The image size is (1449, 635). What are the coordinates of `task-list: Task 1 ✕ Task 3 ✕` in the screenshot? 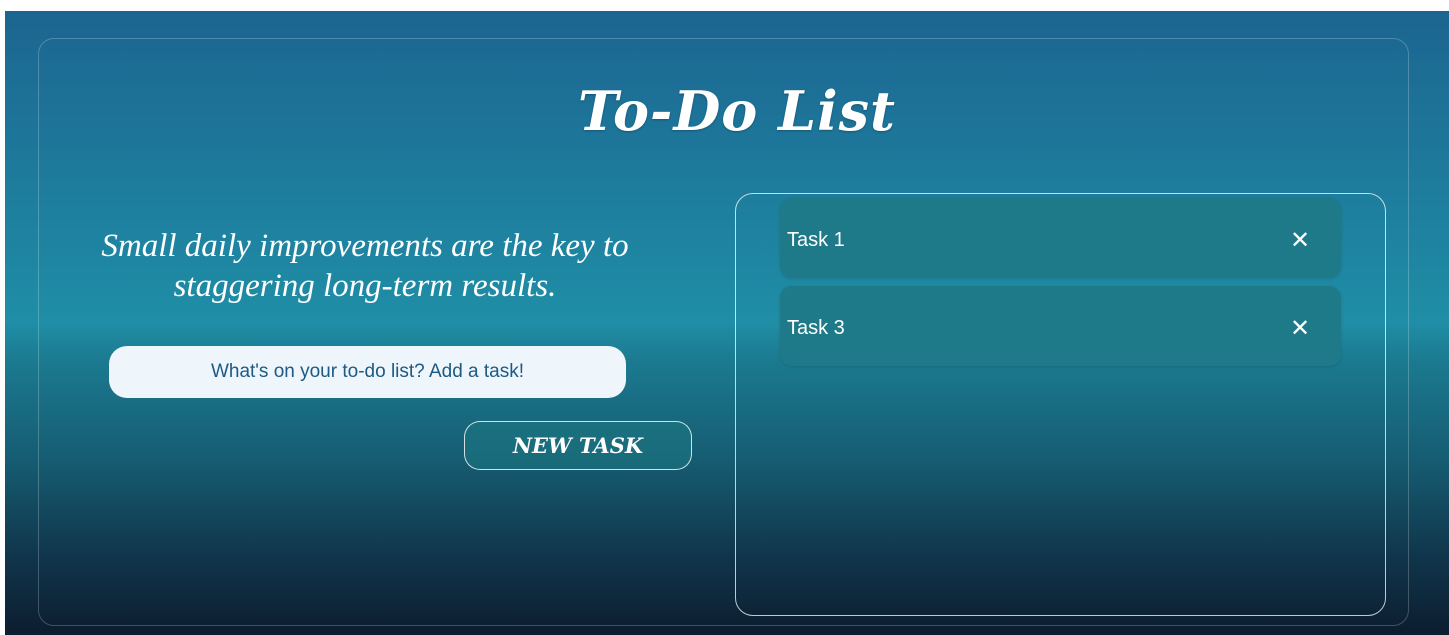 It's located at (1060, 286).